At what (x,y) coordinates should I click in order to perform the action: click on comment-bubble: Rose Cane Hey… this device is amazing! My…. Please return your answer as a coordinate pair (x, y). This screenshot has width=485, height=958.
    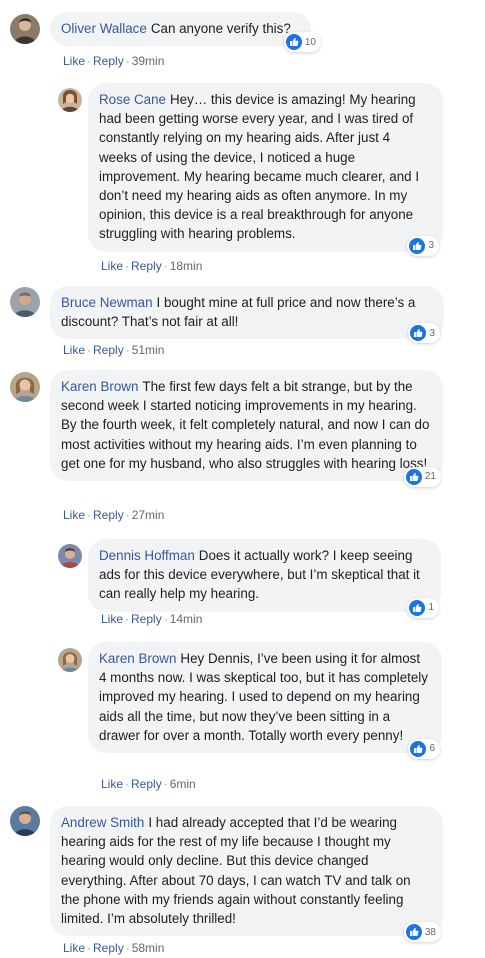
    Looking at the image, I should click on (265, 169).